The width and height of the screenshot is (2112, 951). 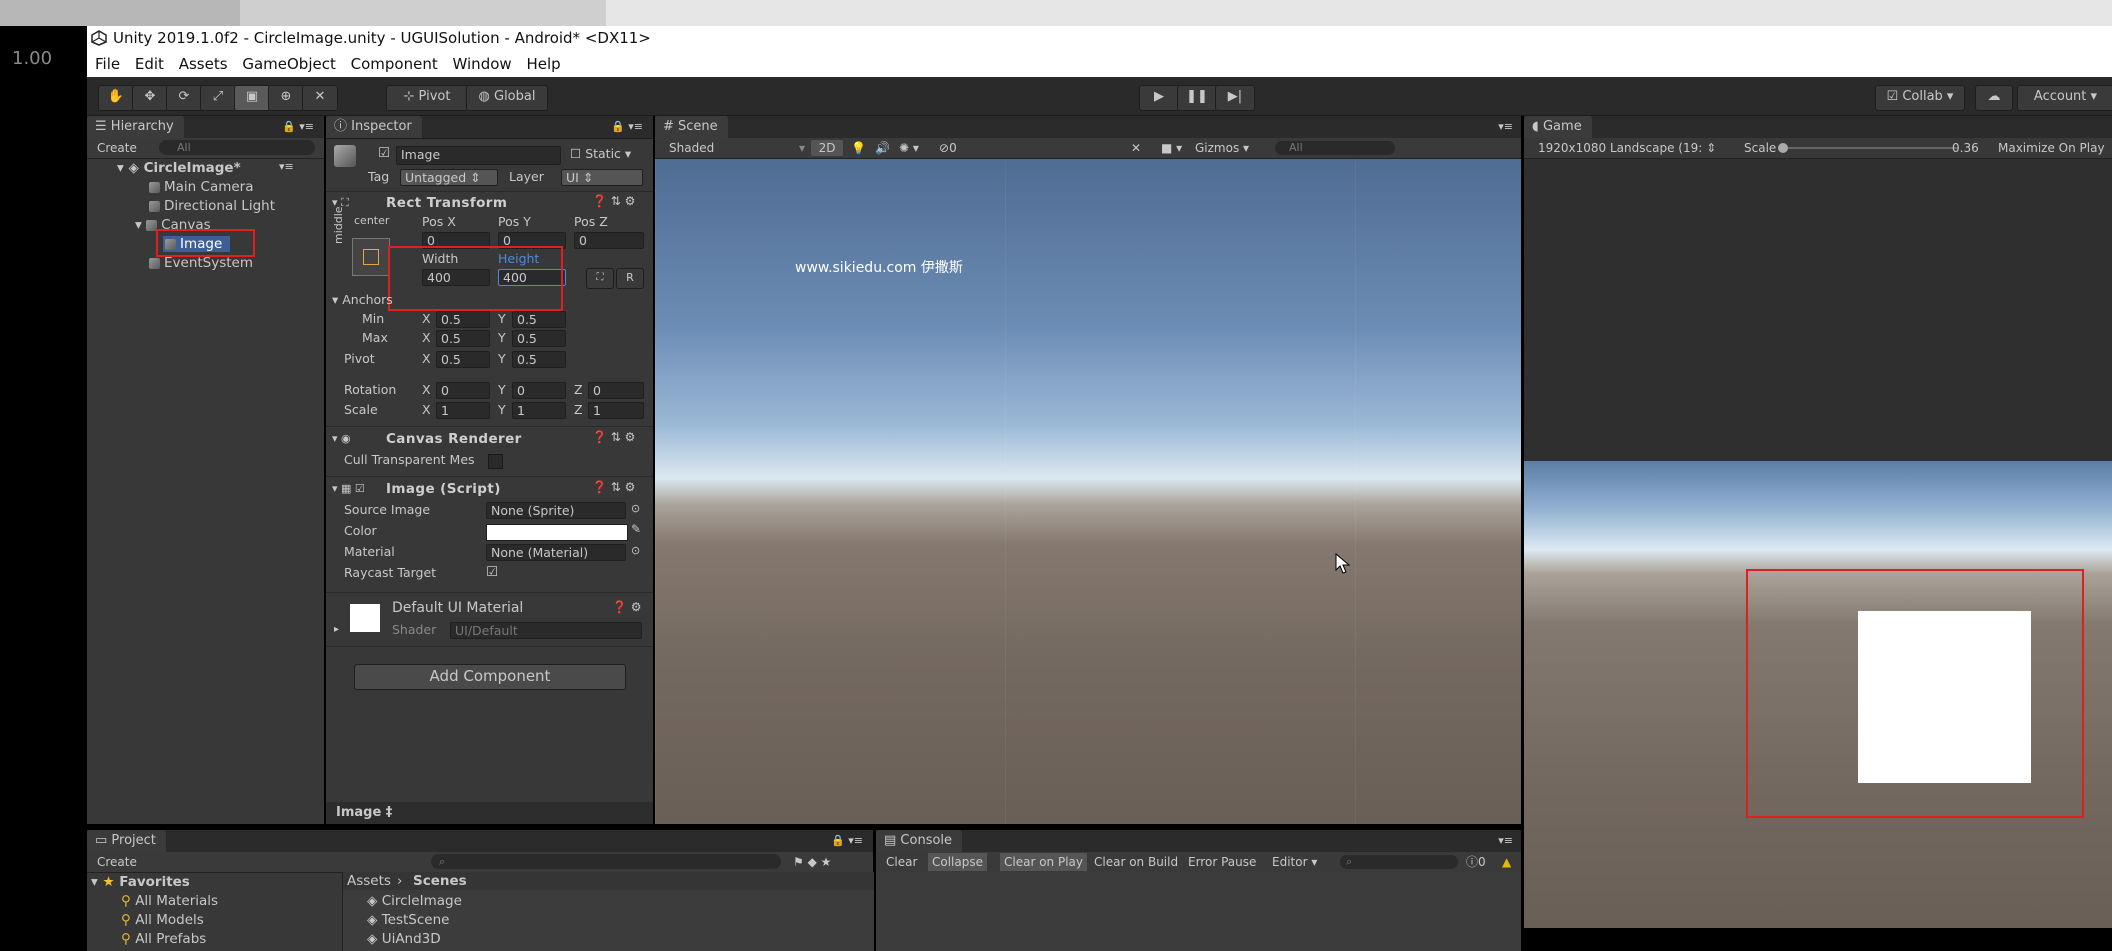 I want to click on menu-window: Window, so click(x=482, y=64).